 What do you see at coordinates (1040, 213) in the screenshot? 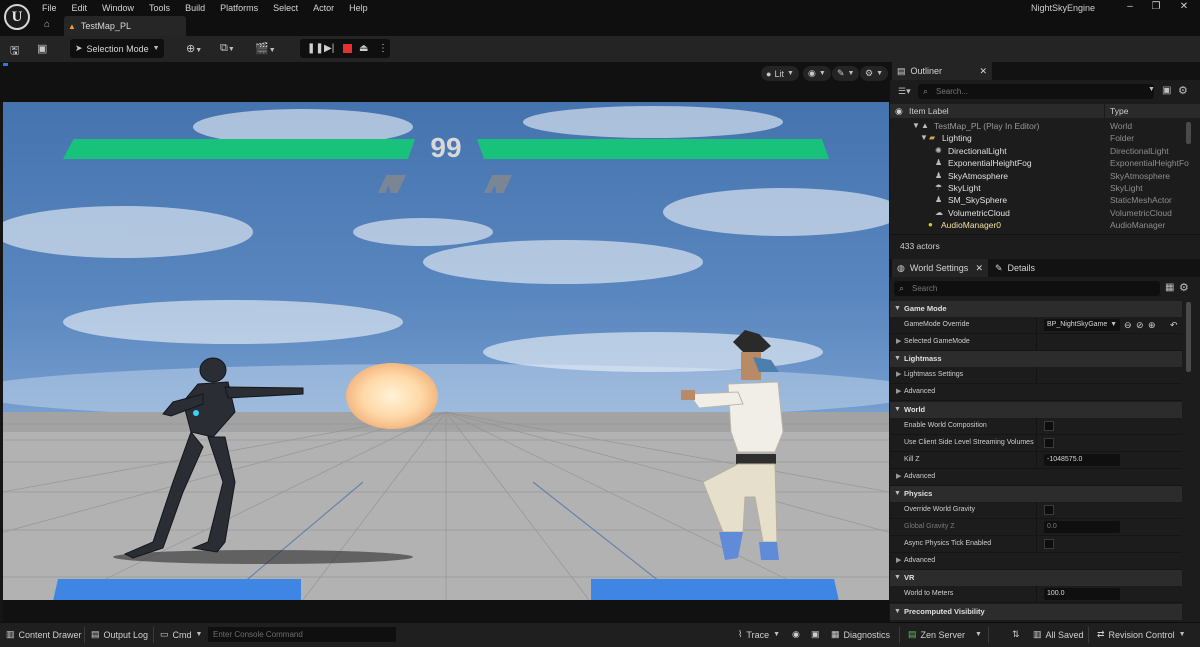
I see `tree-row: ☁ VolumetricCloud VolumetricCloud` at bounding box center [1040, 213].